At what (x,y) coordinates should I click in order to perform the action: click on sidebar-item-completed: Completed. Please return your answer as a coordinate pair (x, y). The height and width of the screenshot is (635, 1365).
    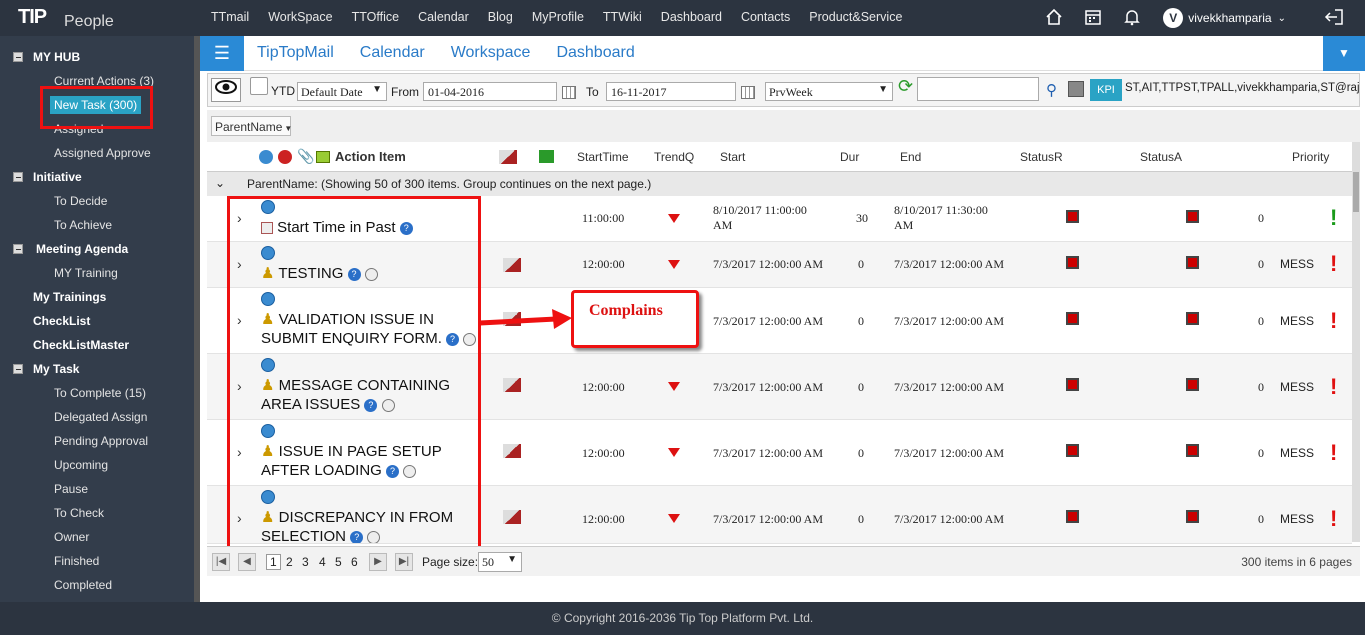
    Looking at the image, I should click on (83, 585).